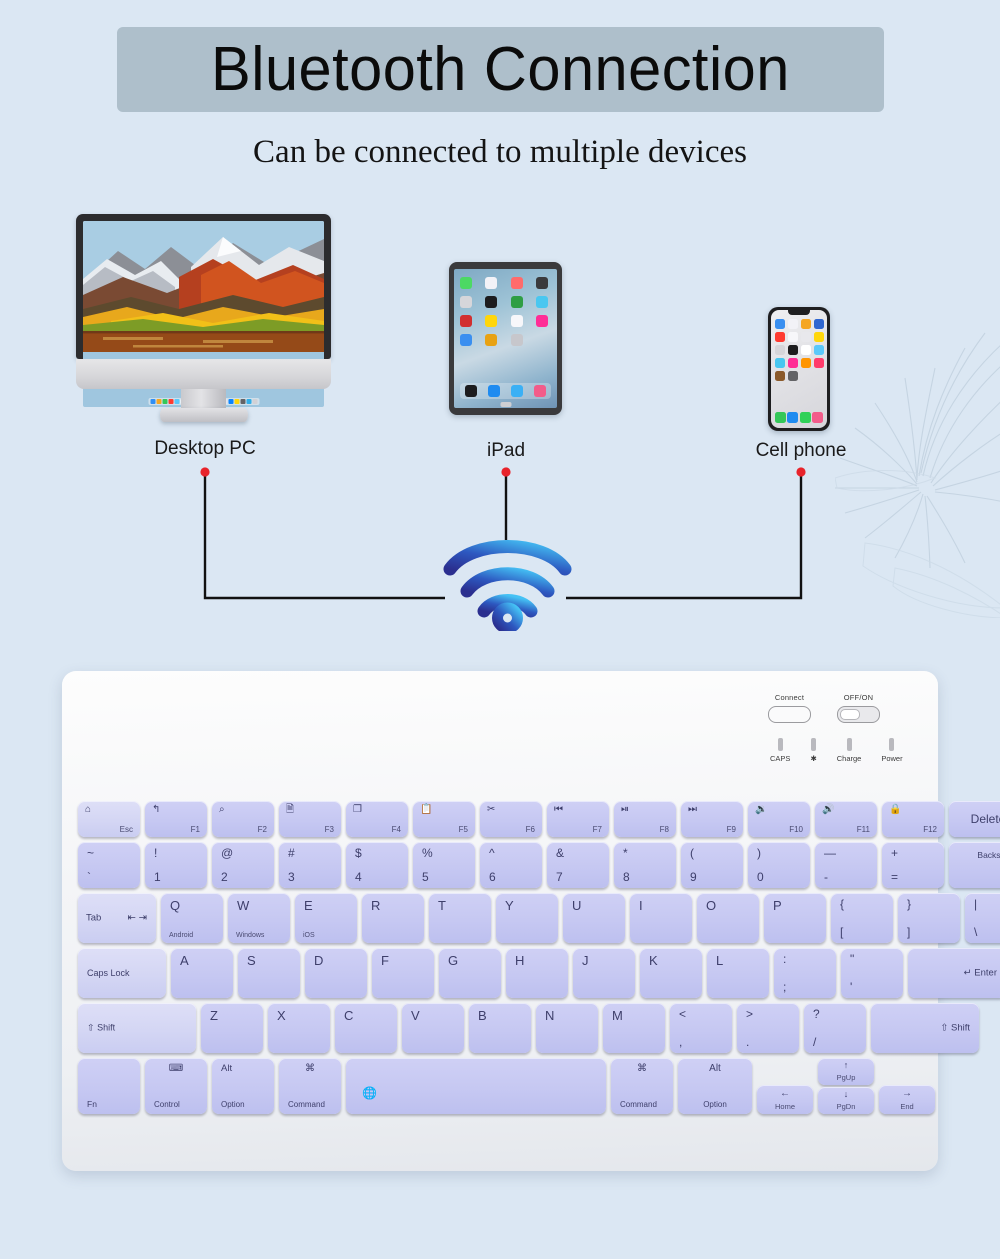 Image resolution: width=1000 pixels, height=1259 pixels. I want to click on arrow-right-icon: →, so click(907, 1093).